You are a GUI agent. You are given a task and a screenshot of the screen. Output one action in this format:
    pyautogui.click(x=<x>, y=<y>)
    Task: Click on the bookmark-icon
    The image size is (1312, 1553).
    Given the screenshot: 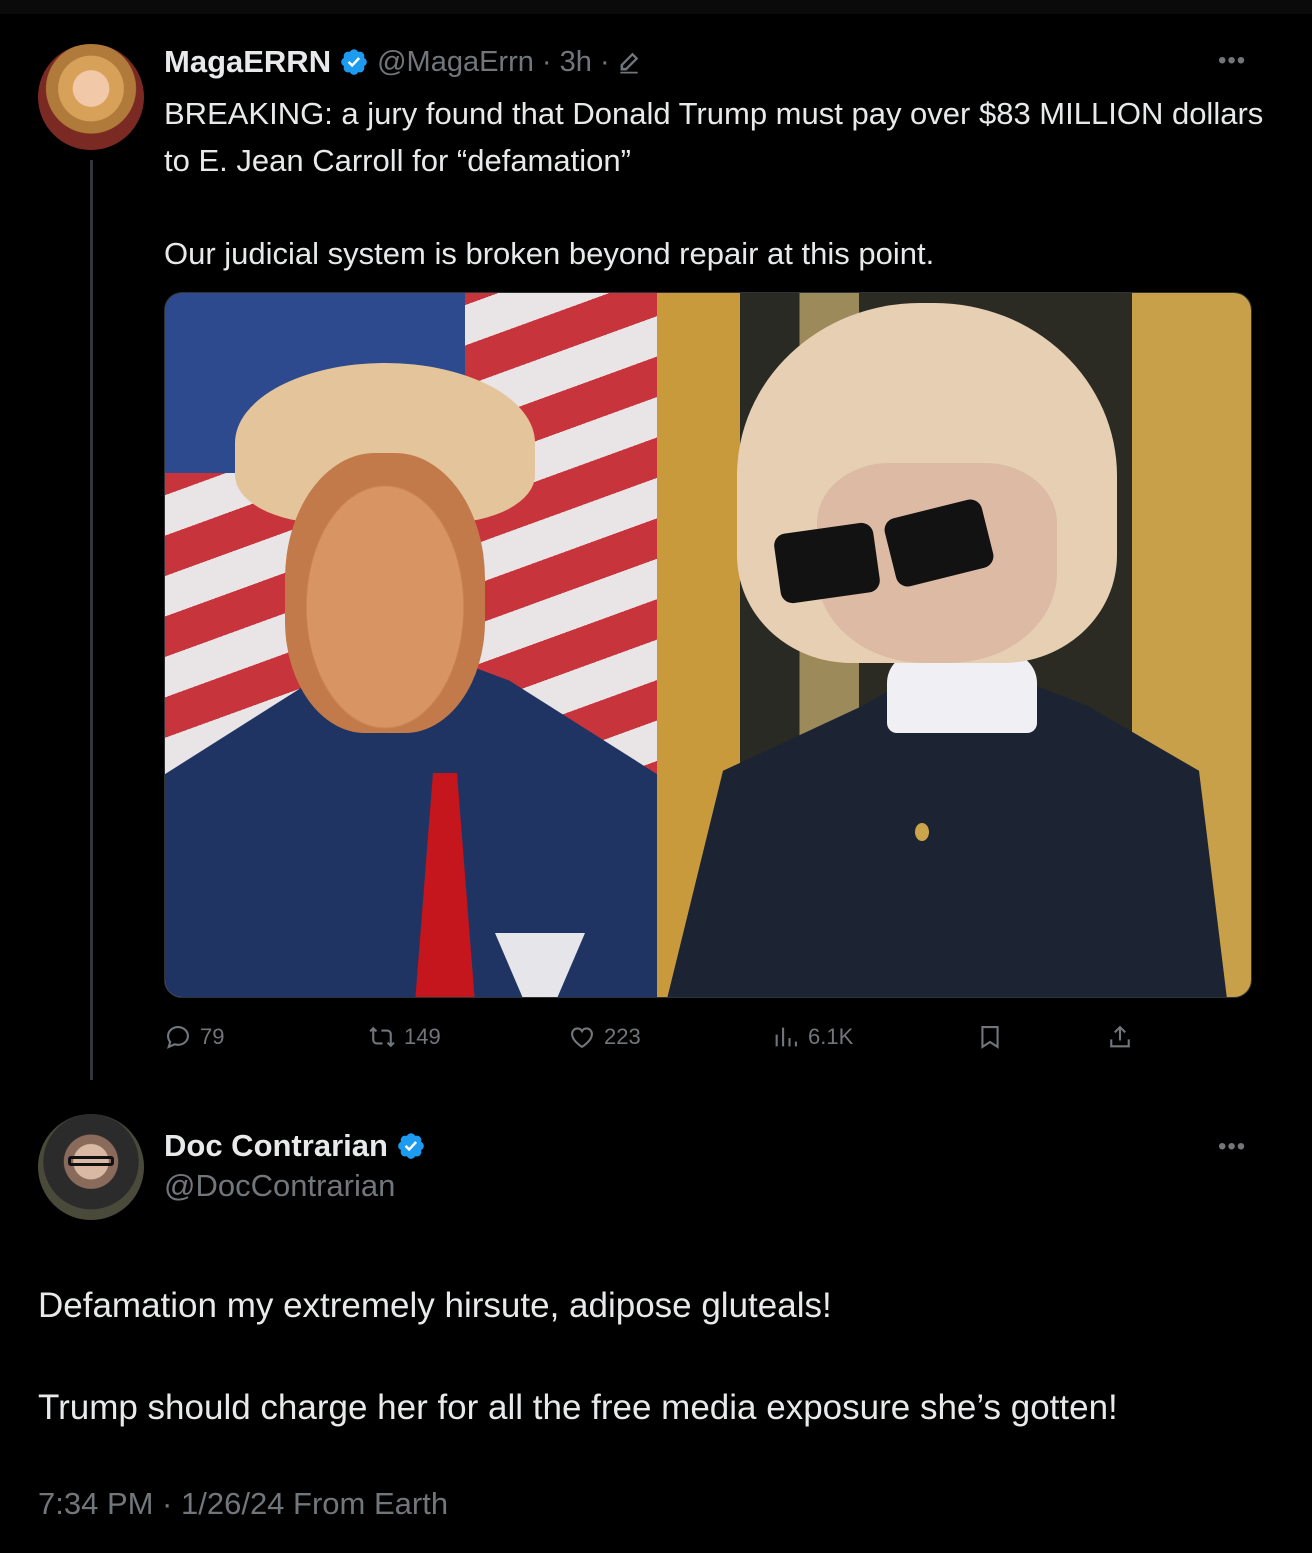 What is the action you would take?
    pyautogui.click(x=990, y=1037)
    